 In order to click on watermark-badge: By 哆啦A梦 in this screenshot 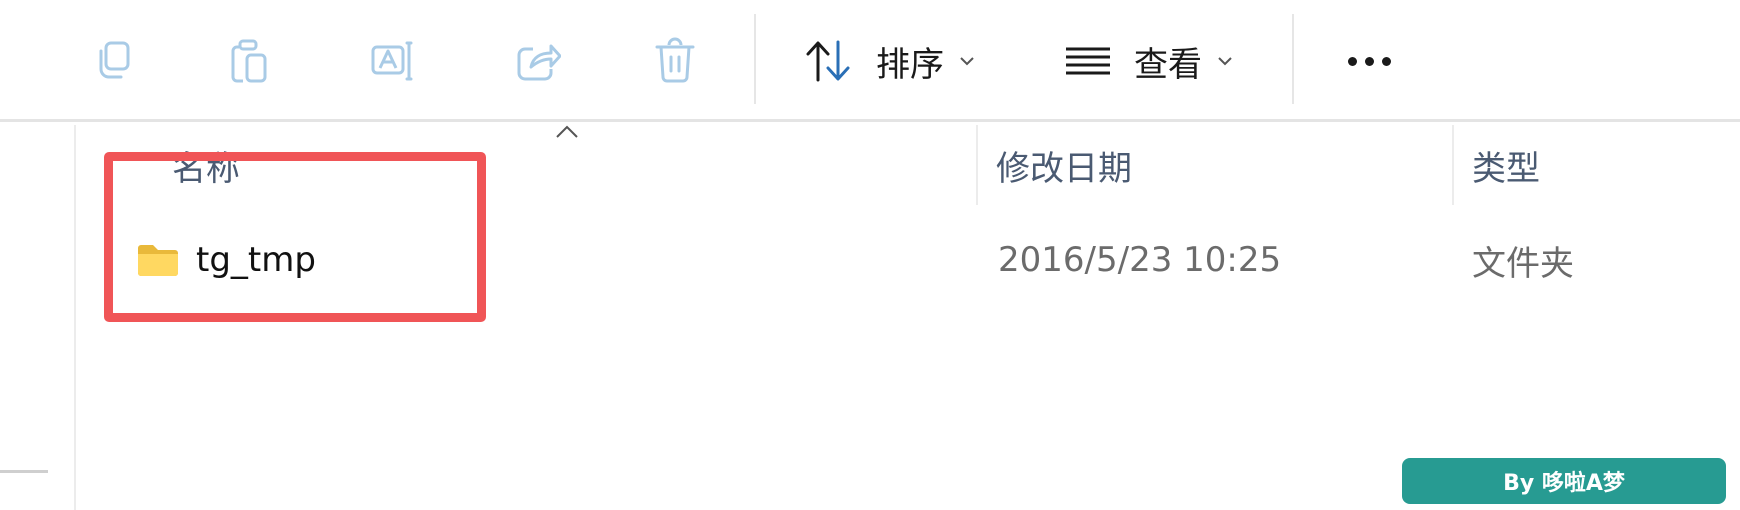, I will do `click(1564, 481)`.